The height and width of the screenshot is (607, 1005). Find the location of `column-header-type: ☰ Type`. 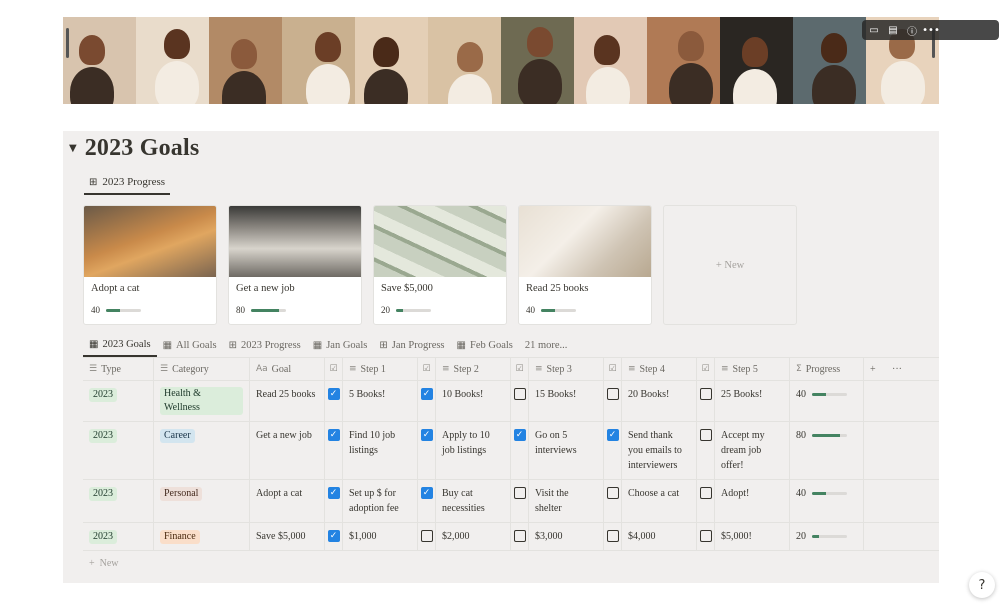

column-header-type: ☰ Type is located at coordinates (118, 369).